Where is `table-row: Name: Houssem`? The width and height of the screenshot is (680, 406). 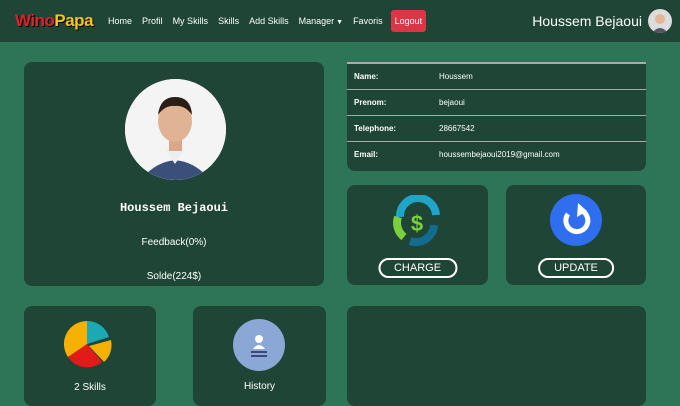
table-row: Name: Houssem is located at coordinates (496, 77).